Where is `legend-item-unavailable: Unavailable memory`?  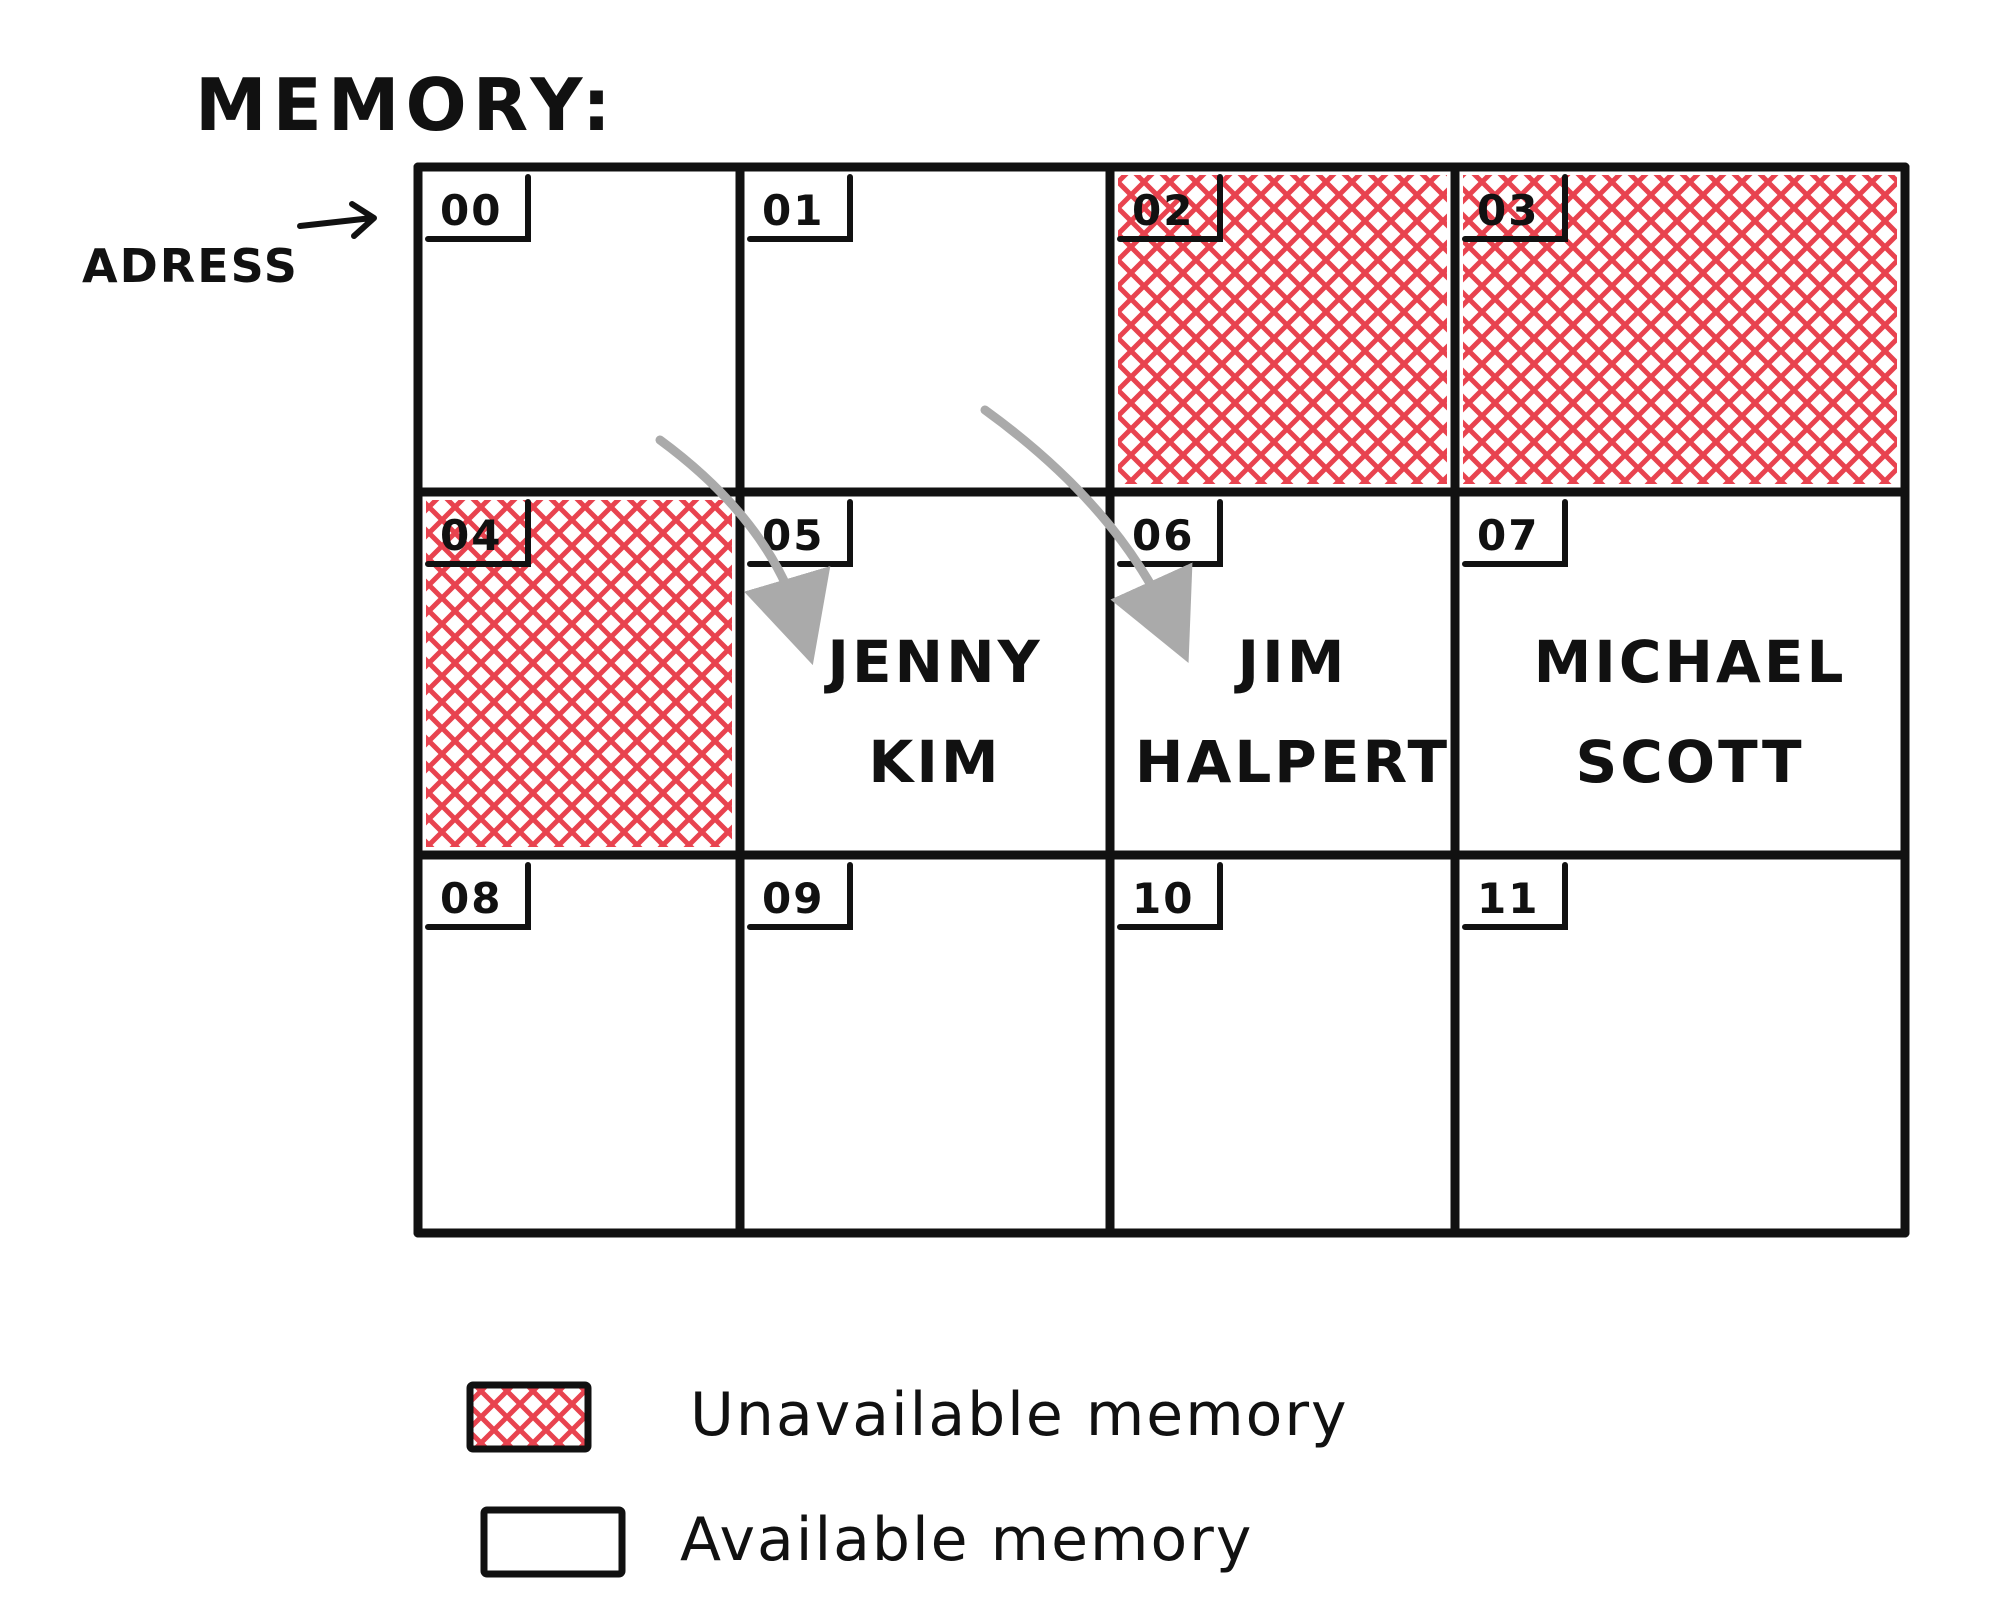 legend-item-unavailable: Unavailable memory is located at coordinates (907, 1416).